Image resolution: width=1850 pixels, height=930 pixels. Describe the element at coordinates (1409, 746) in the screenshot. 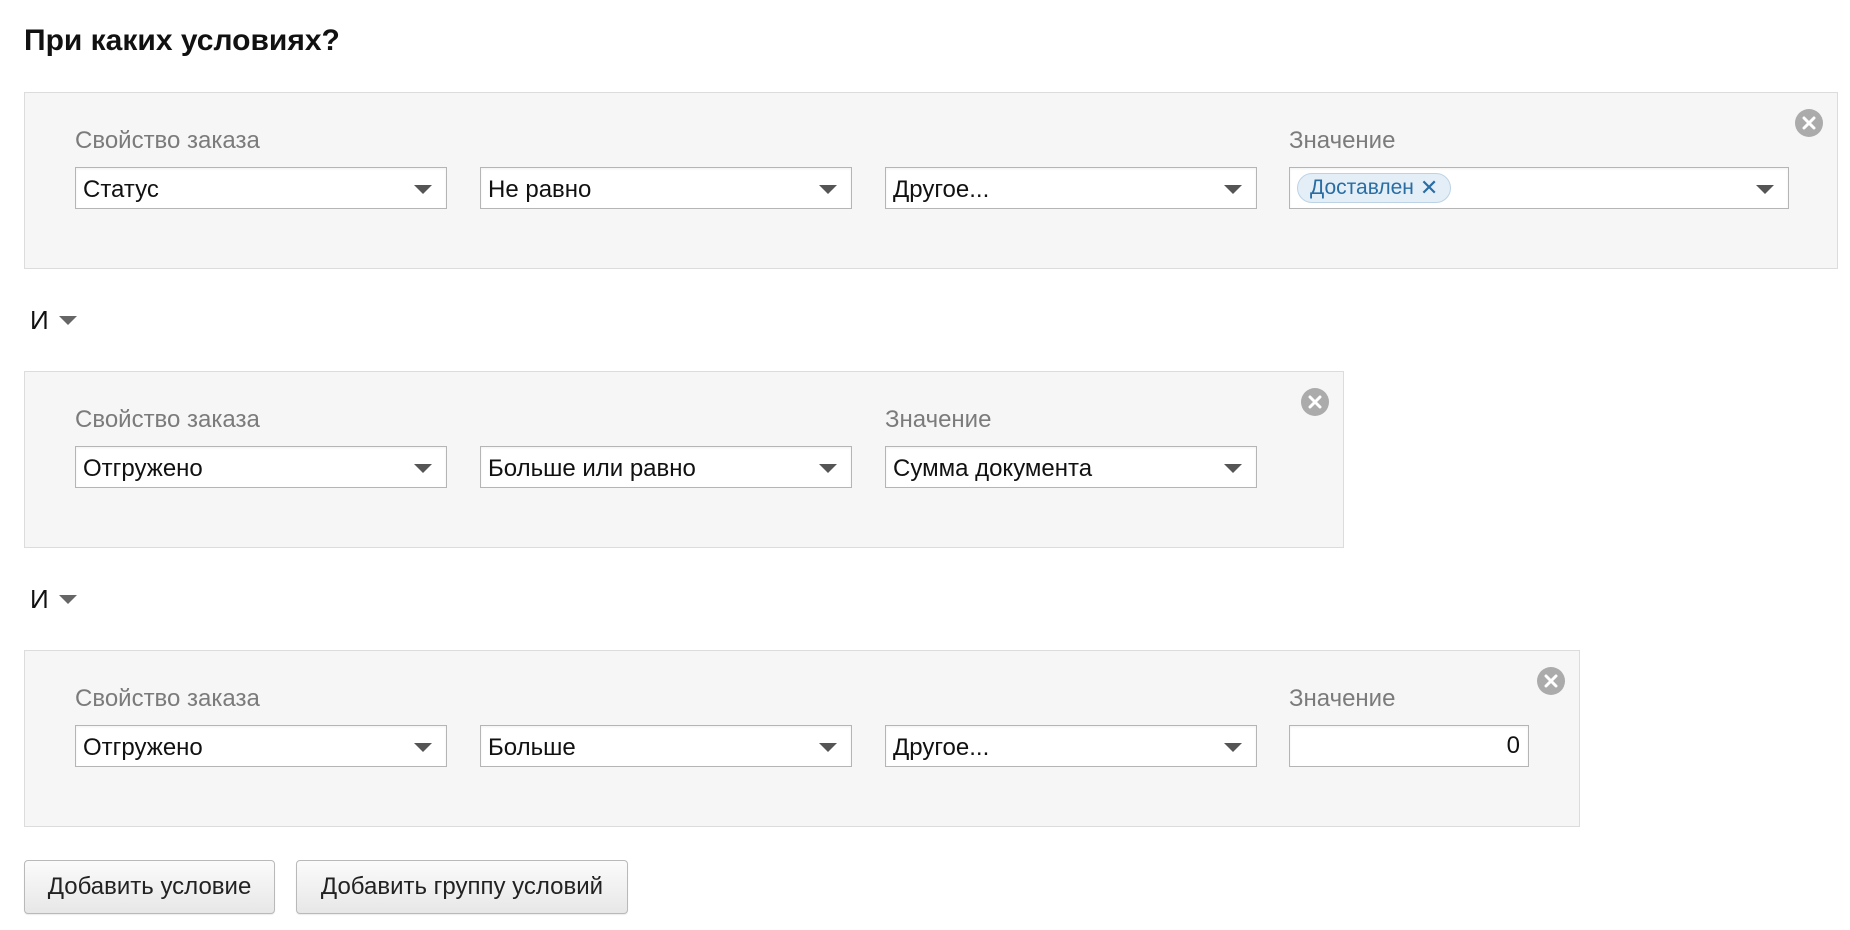

I see `value-input` at that location.